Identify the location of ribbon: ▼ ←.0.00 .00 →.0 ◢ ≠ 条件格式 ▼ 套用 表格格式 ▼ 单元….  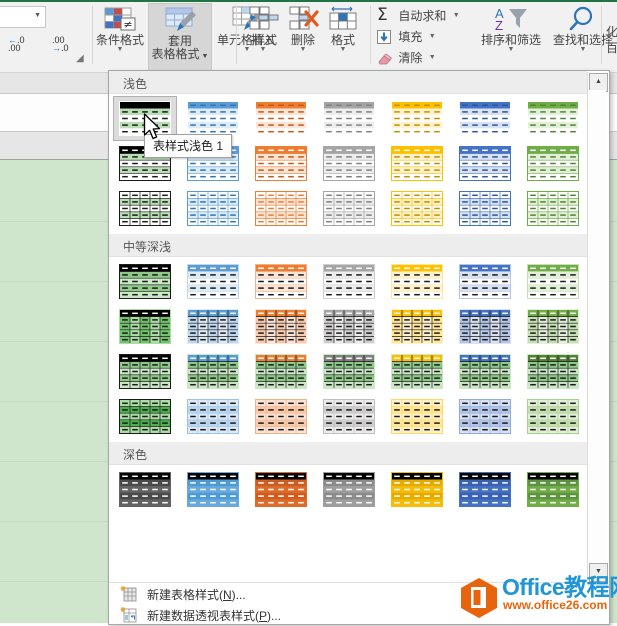
(308, 36).